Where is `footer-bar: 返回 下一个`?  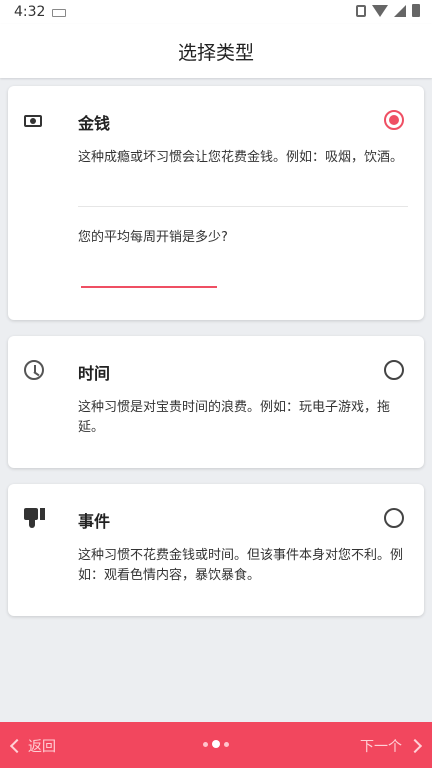 footer-bar: 返回 下一个 is located at coordinates (216, 745).